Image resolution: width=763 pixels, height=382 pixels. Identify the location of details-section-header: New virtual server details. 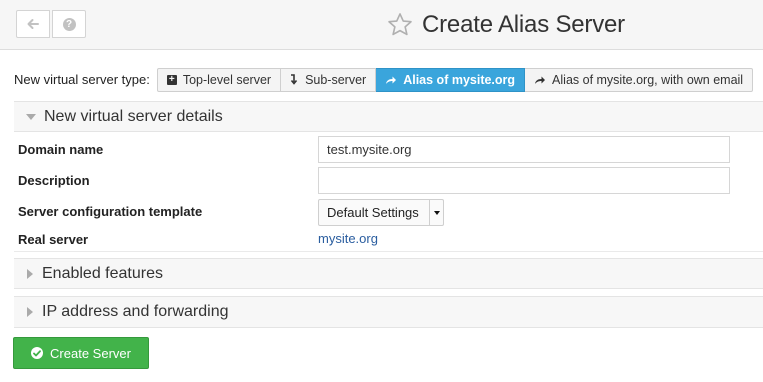
(388, 116).